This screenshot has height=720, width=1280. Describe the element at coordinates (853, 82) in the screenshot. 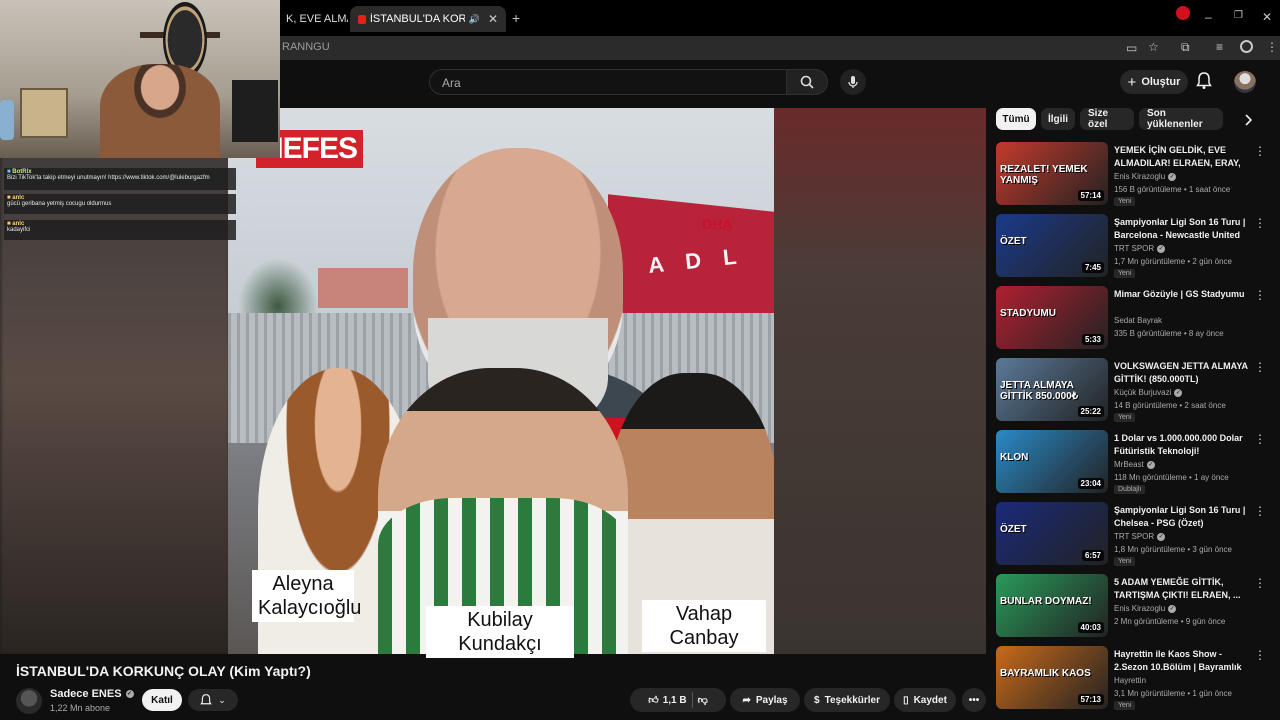

I see `voice-search-button` at that location.